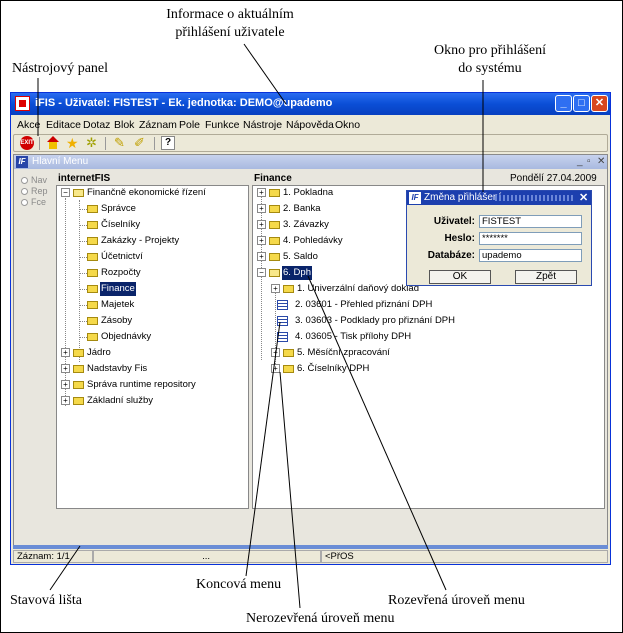 This screenshot has width=623, height=633. Describe the element at coordinates (222, 125) in the screenshot. I see `menu-funkce: Funkce` at that location.